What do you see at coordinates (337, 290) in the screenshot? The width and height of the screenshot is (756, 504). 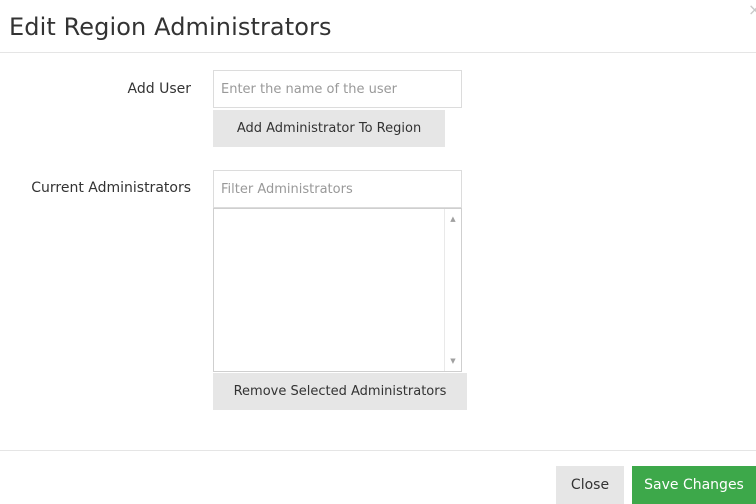 I see `administrators-listbox: ▲ ▼` at bounding box center [337, 290].